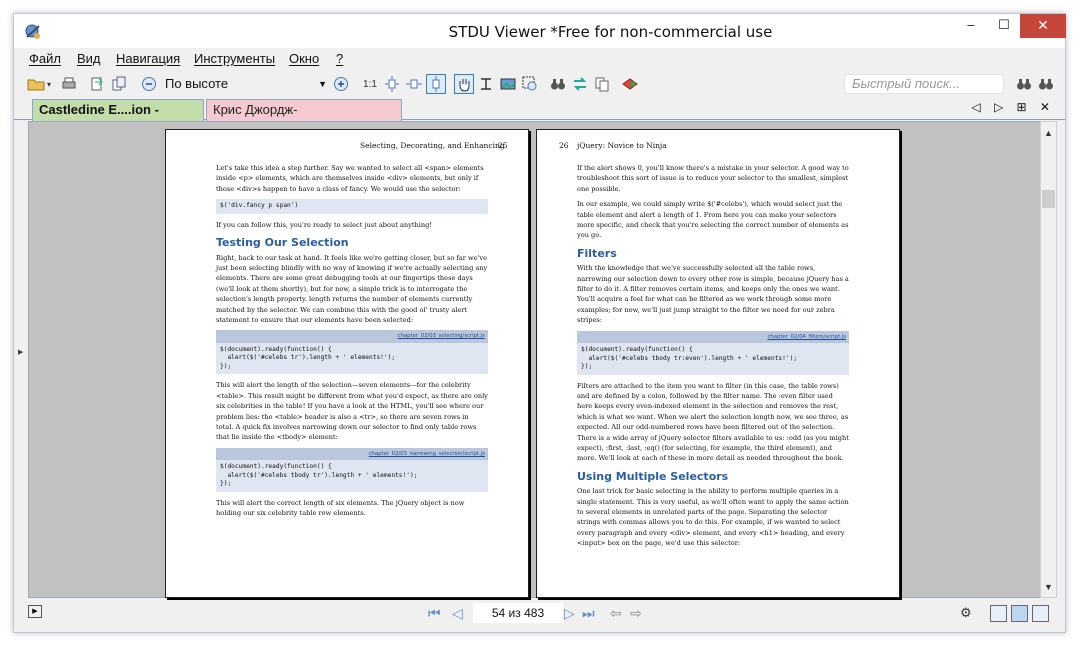 The image size is (1079, 655). What do you see at coordinates (998, 613) in the screenshot?
I see `single-page-view-icon` at bounding box center [998, 613].